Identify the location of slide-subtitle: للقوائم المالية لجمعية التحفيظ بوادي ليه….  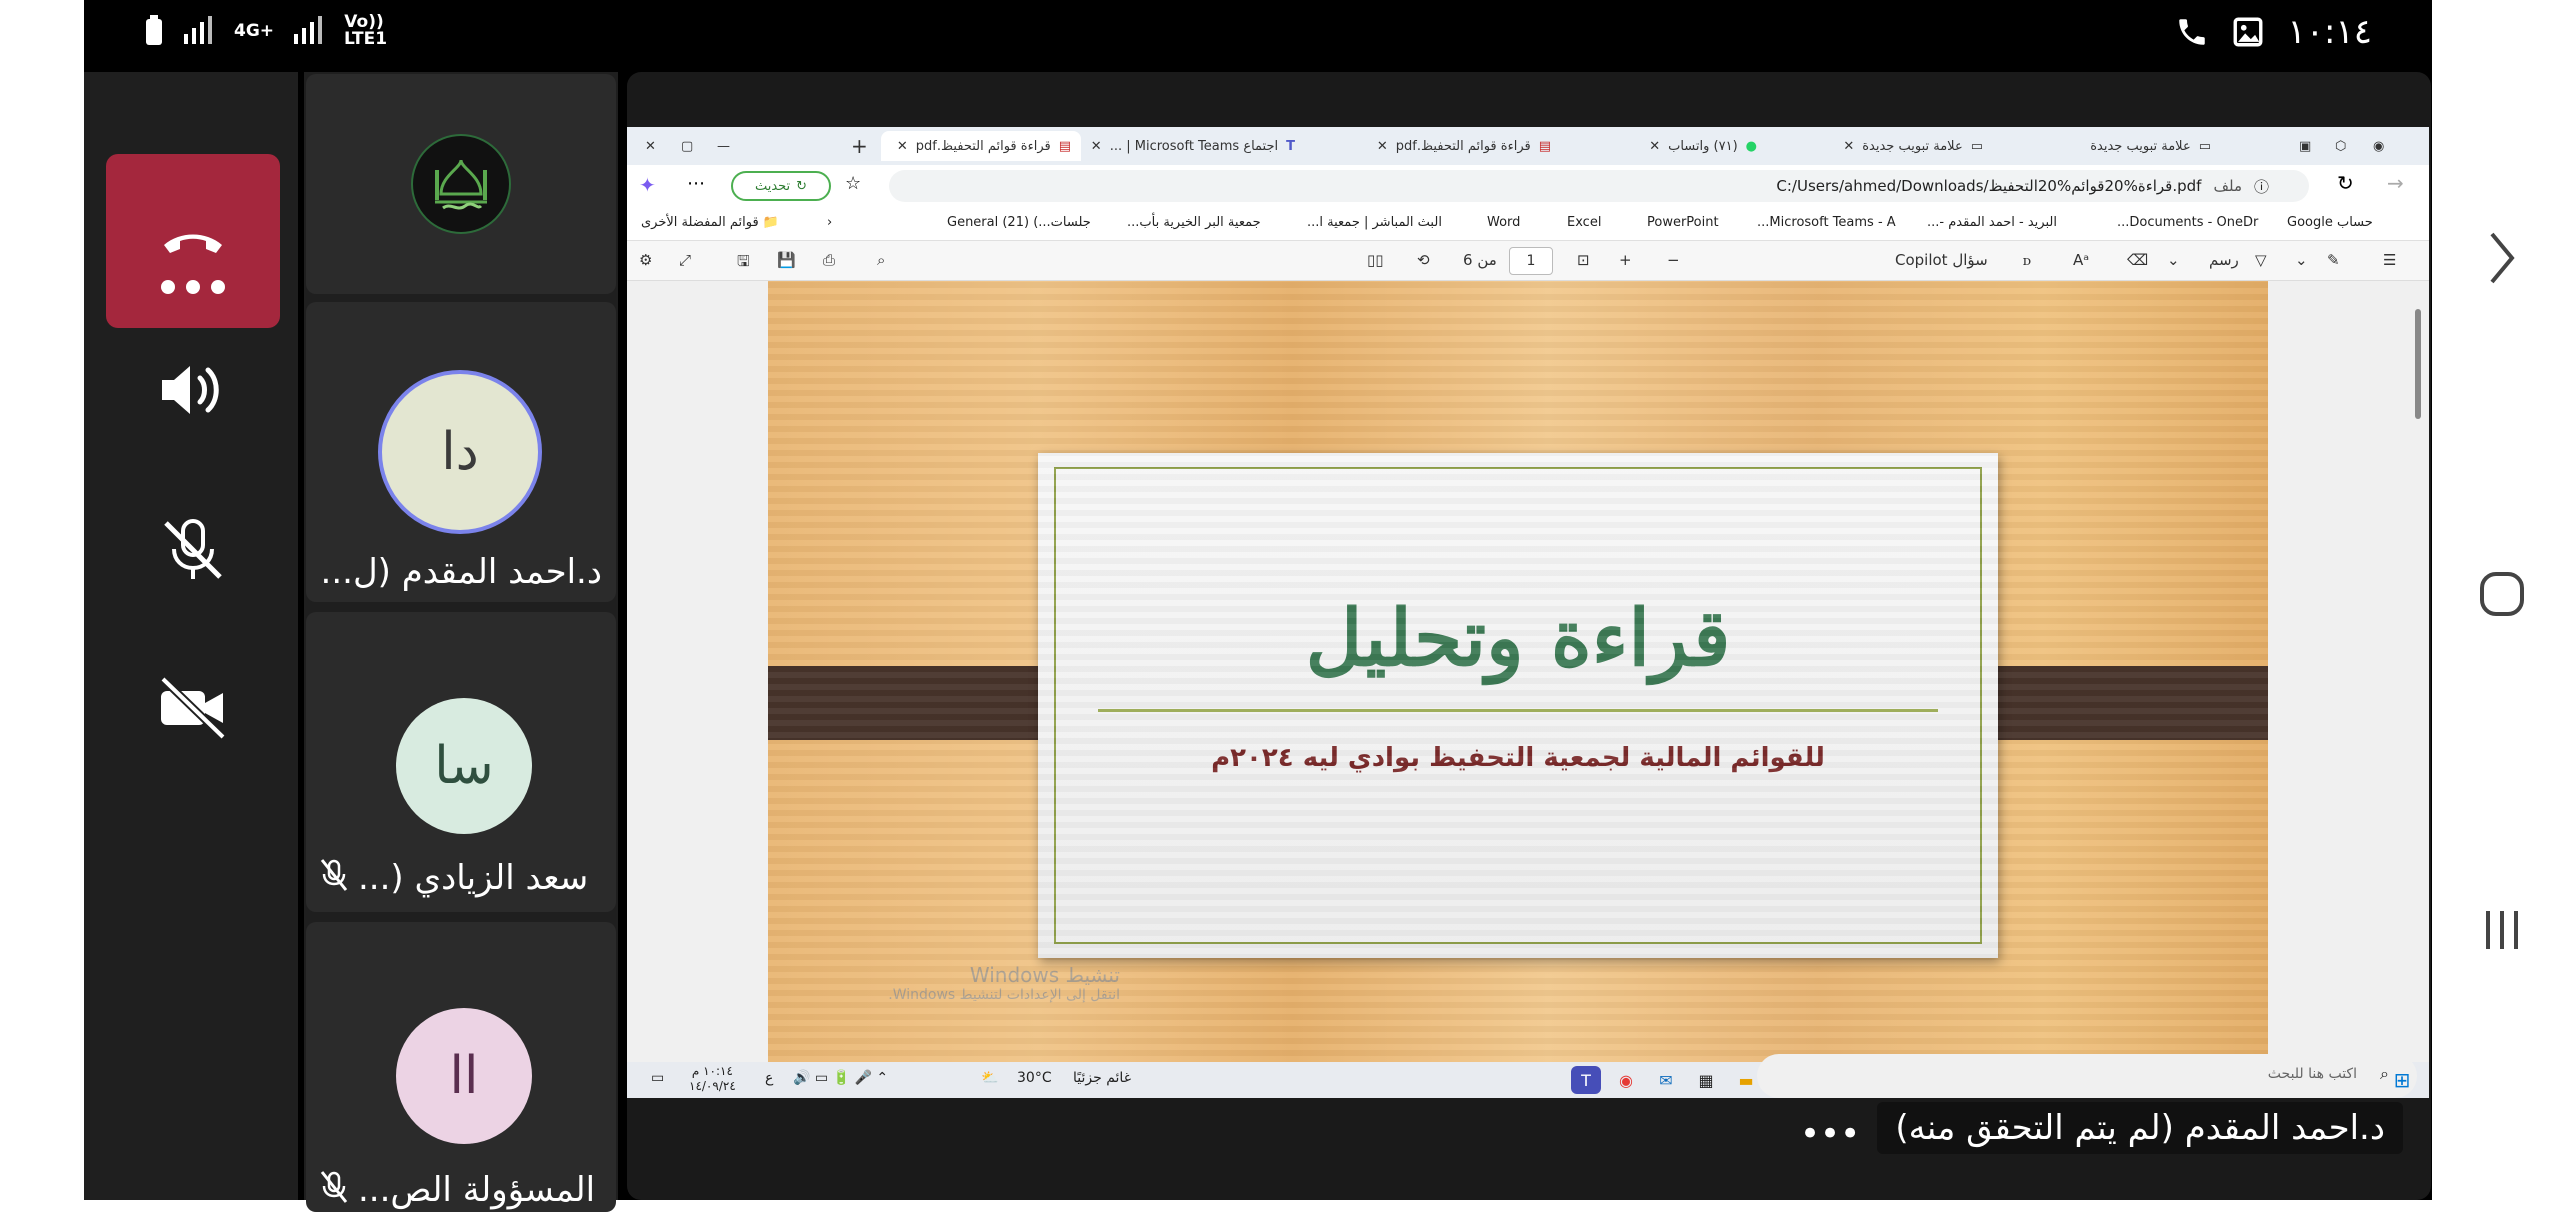
(1518, 758).